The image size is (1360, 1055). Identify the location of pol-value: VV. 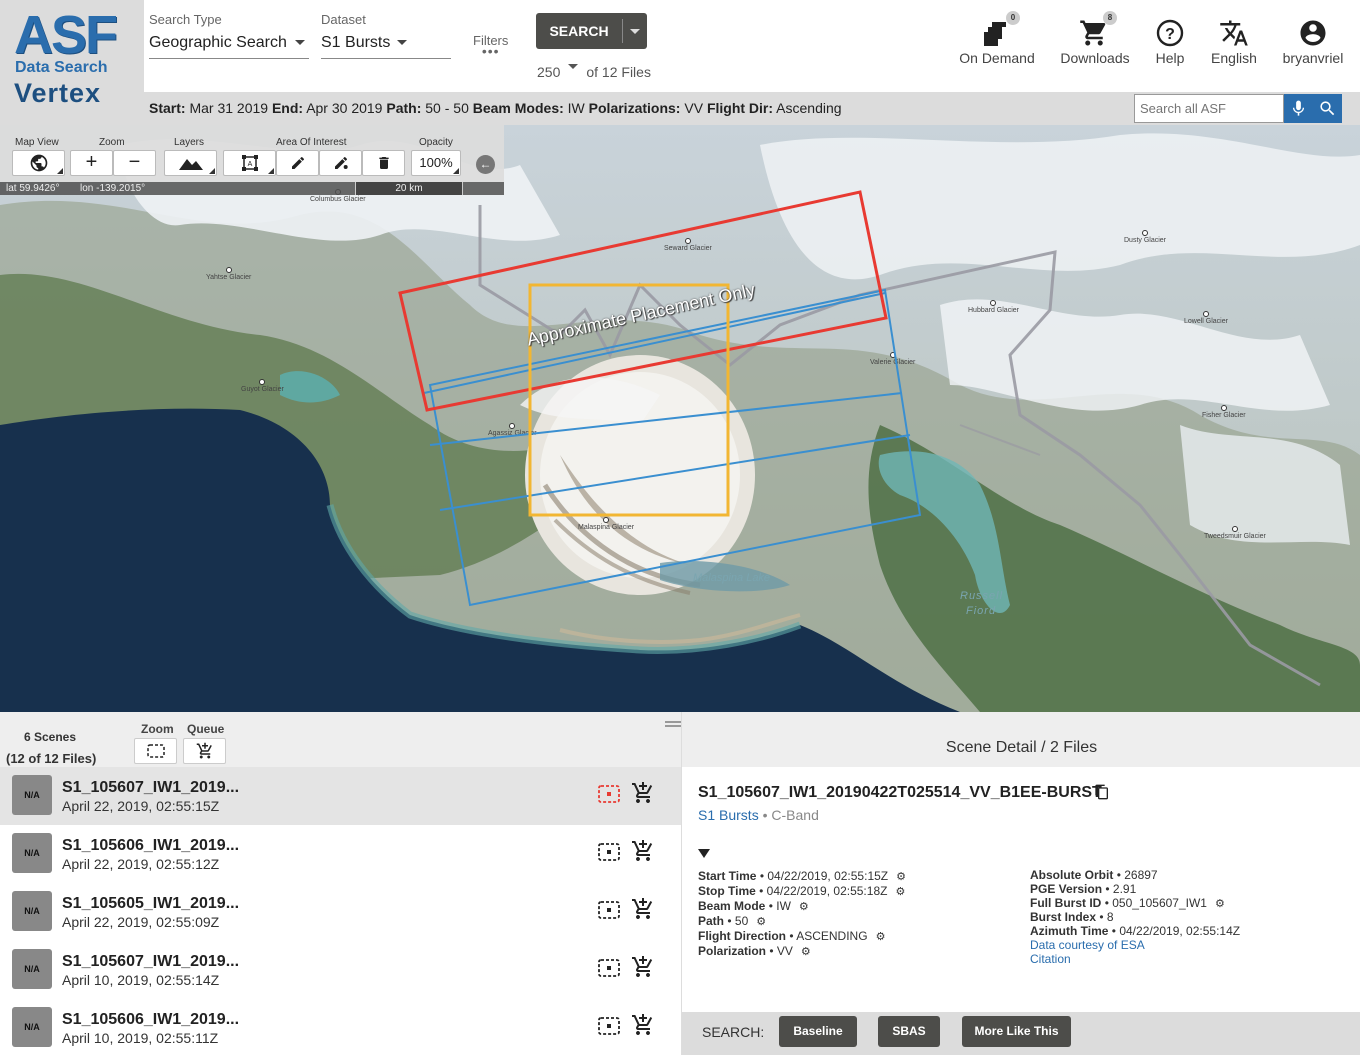
(694, 108).